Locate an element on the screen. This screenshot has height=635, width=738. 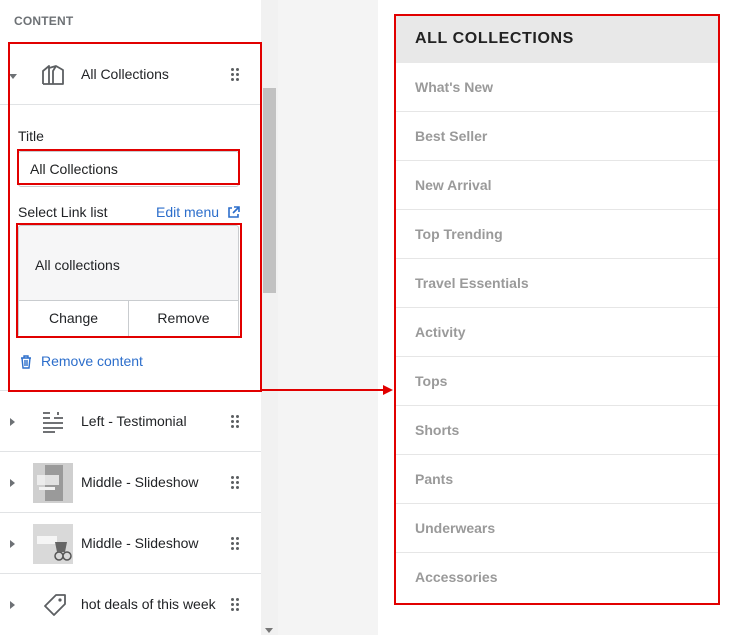
menu-item: Tops is located at coordinates (557, 381).